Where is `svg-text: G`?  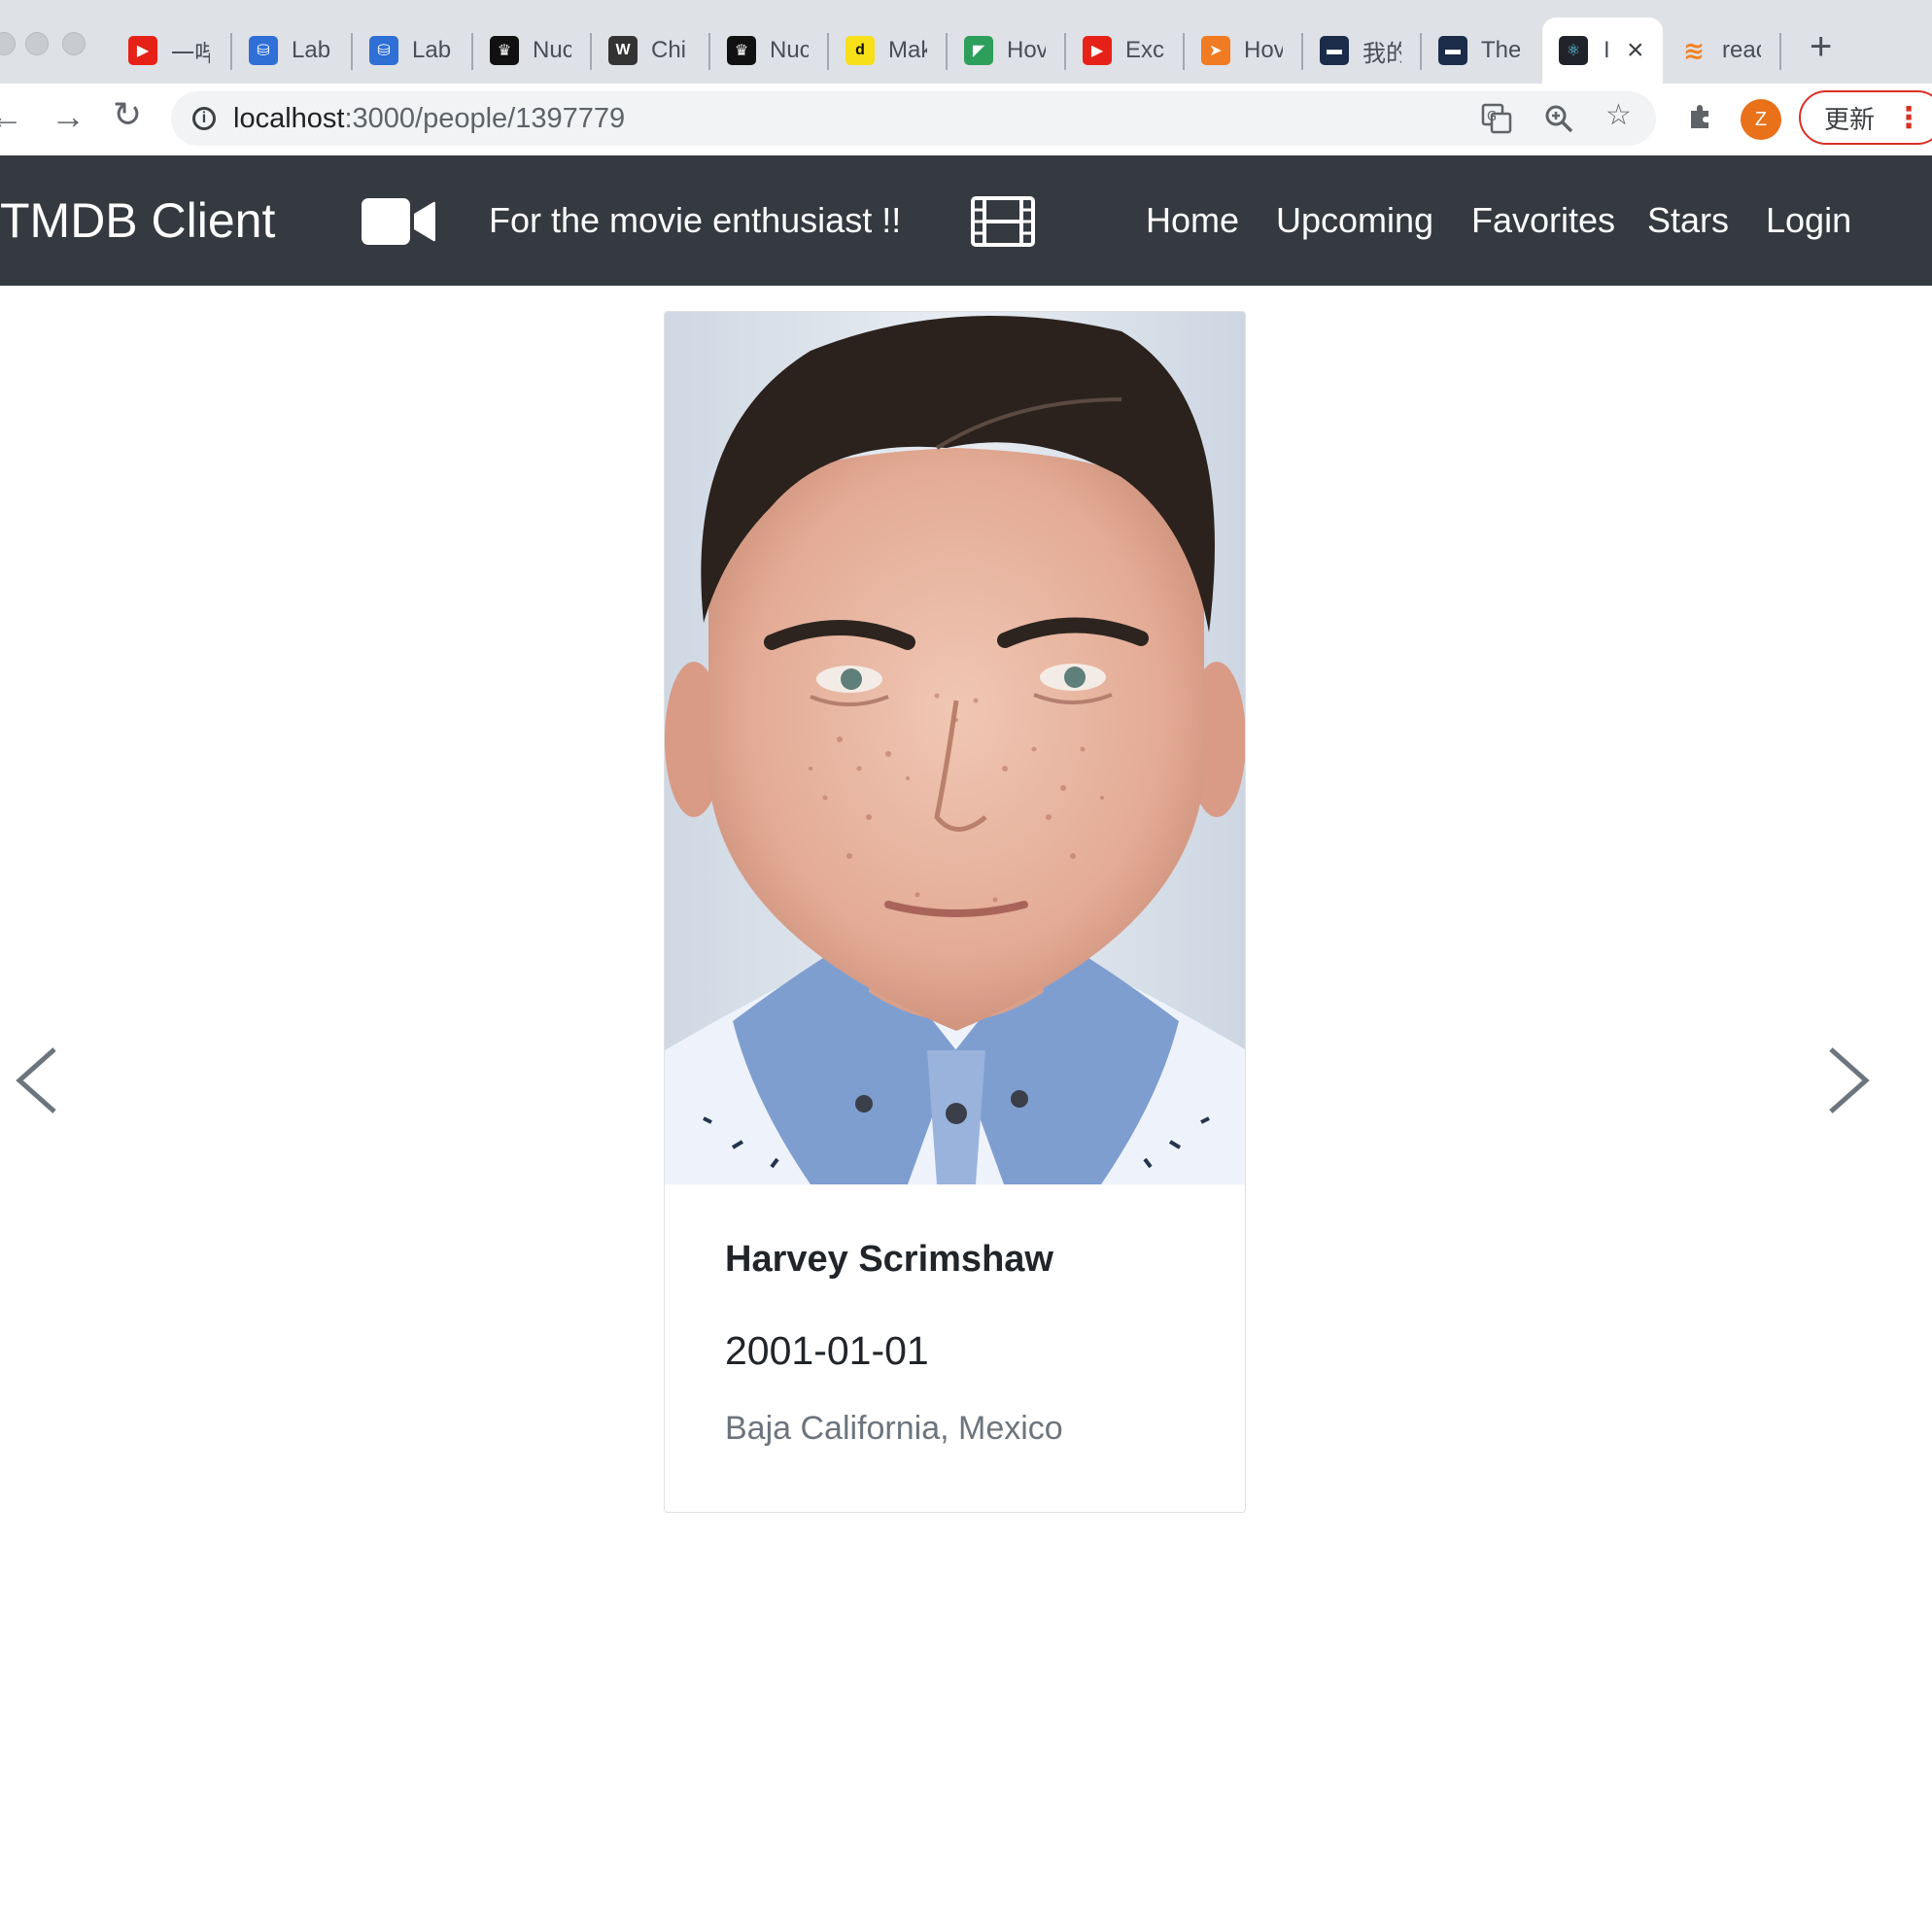
svg-text: G is located at coordinates (1492, 117).